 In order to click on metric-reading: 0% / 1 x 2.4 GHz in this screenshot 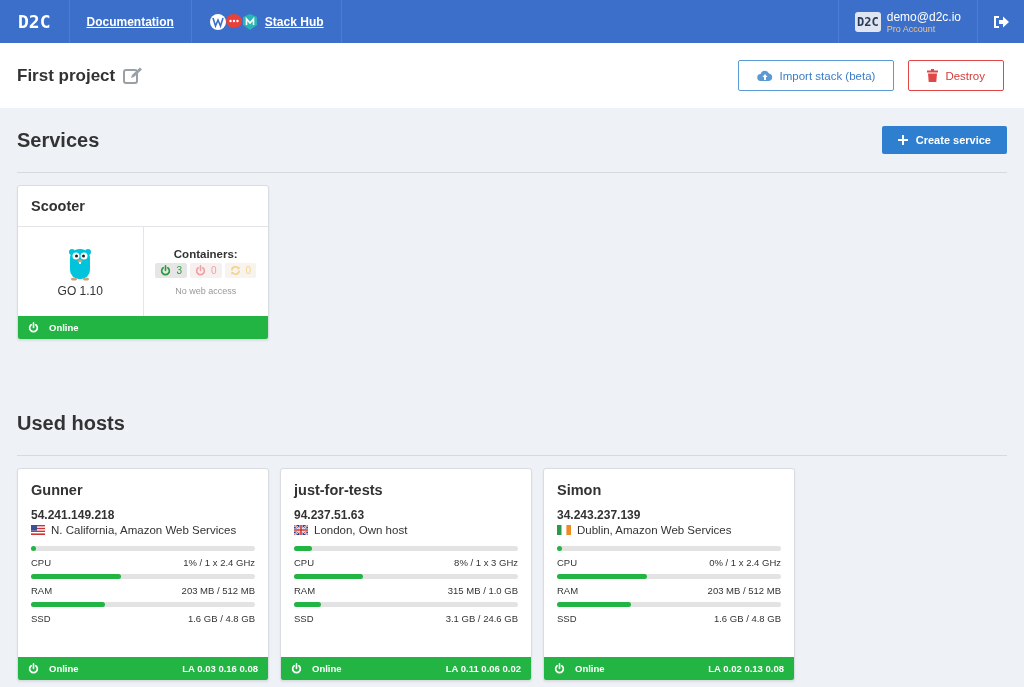, I will do `click(745, 562)`.